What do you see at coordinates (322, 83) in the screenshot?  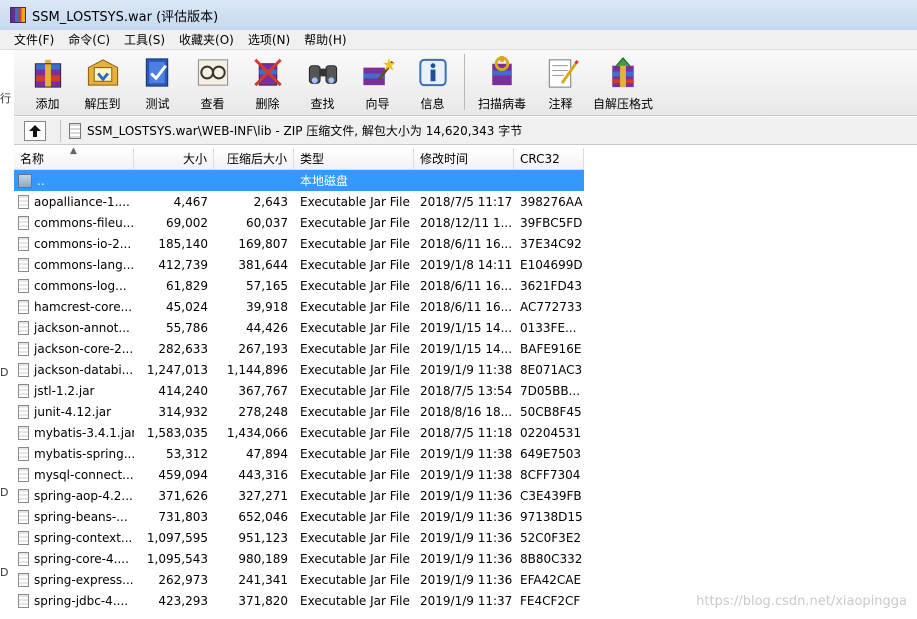 I see `find-button: 查找` at bounding box center [322, 83].